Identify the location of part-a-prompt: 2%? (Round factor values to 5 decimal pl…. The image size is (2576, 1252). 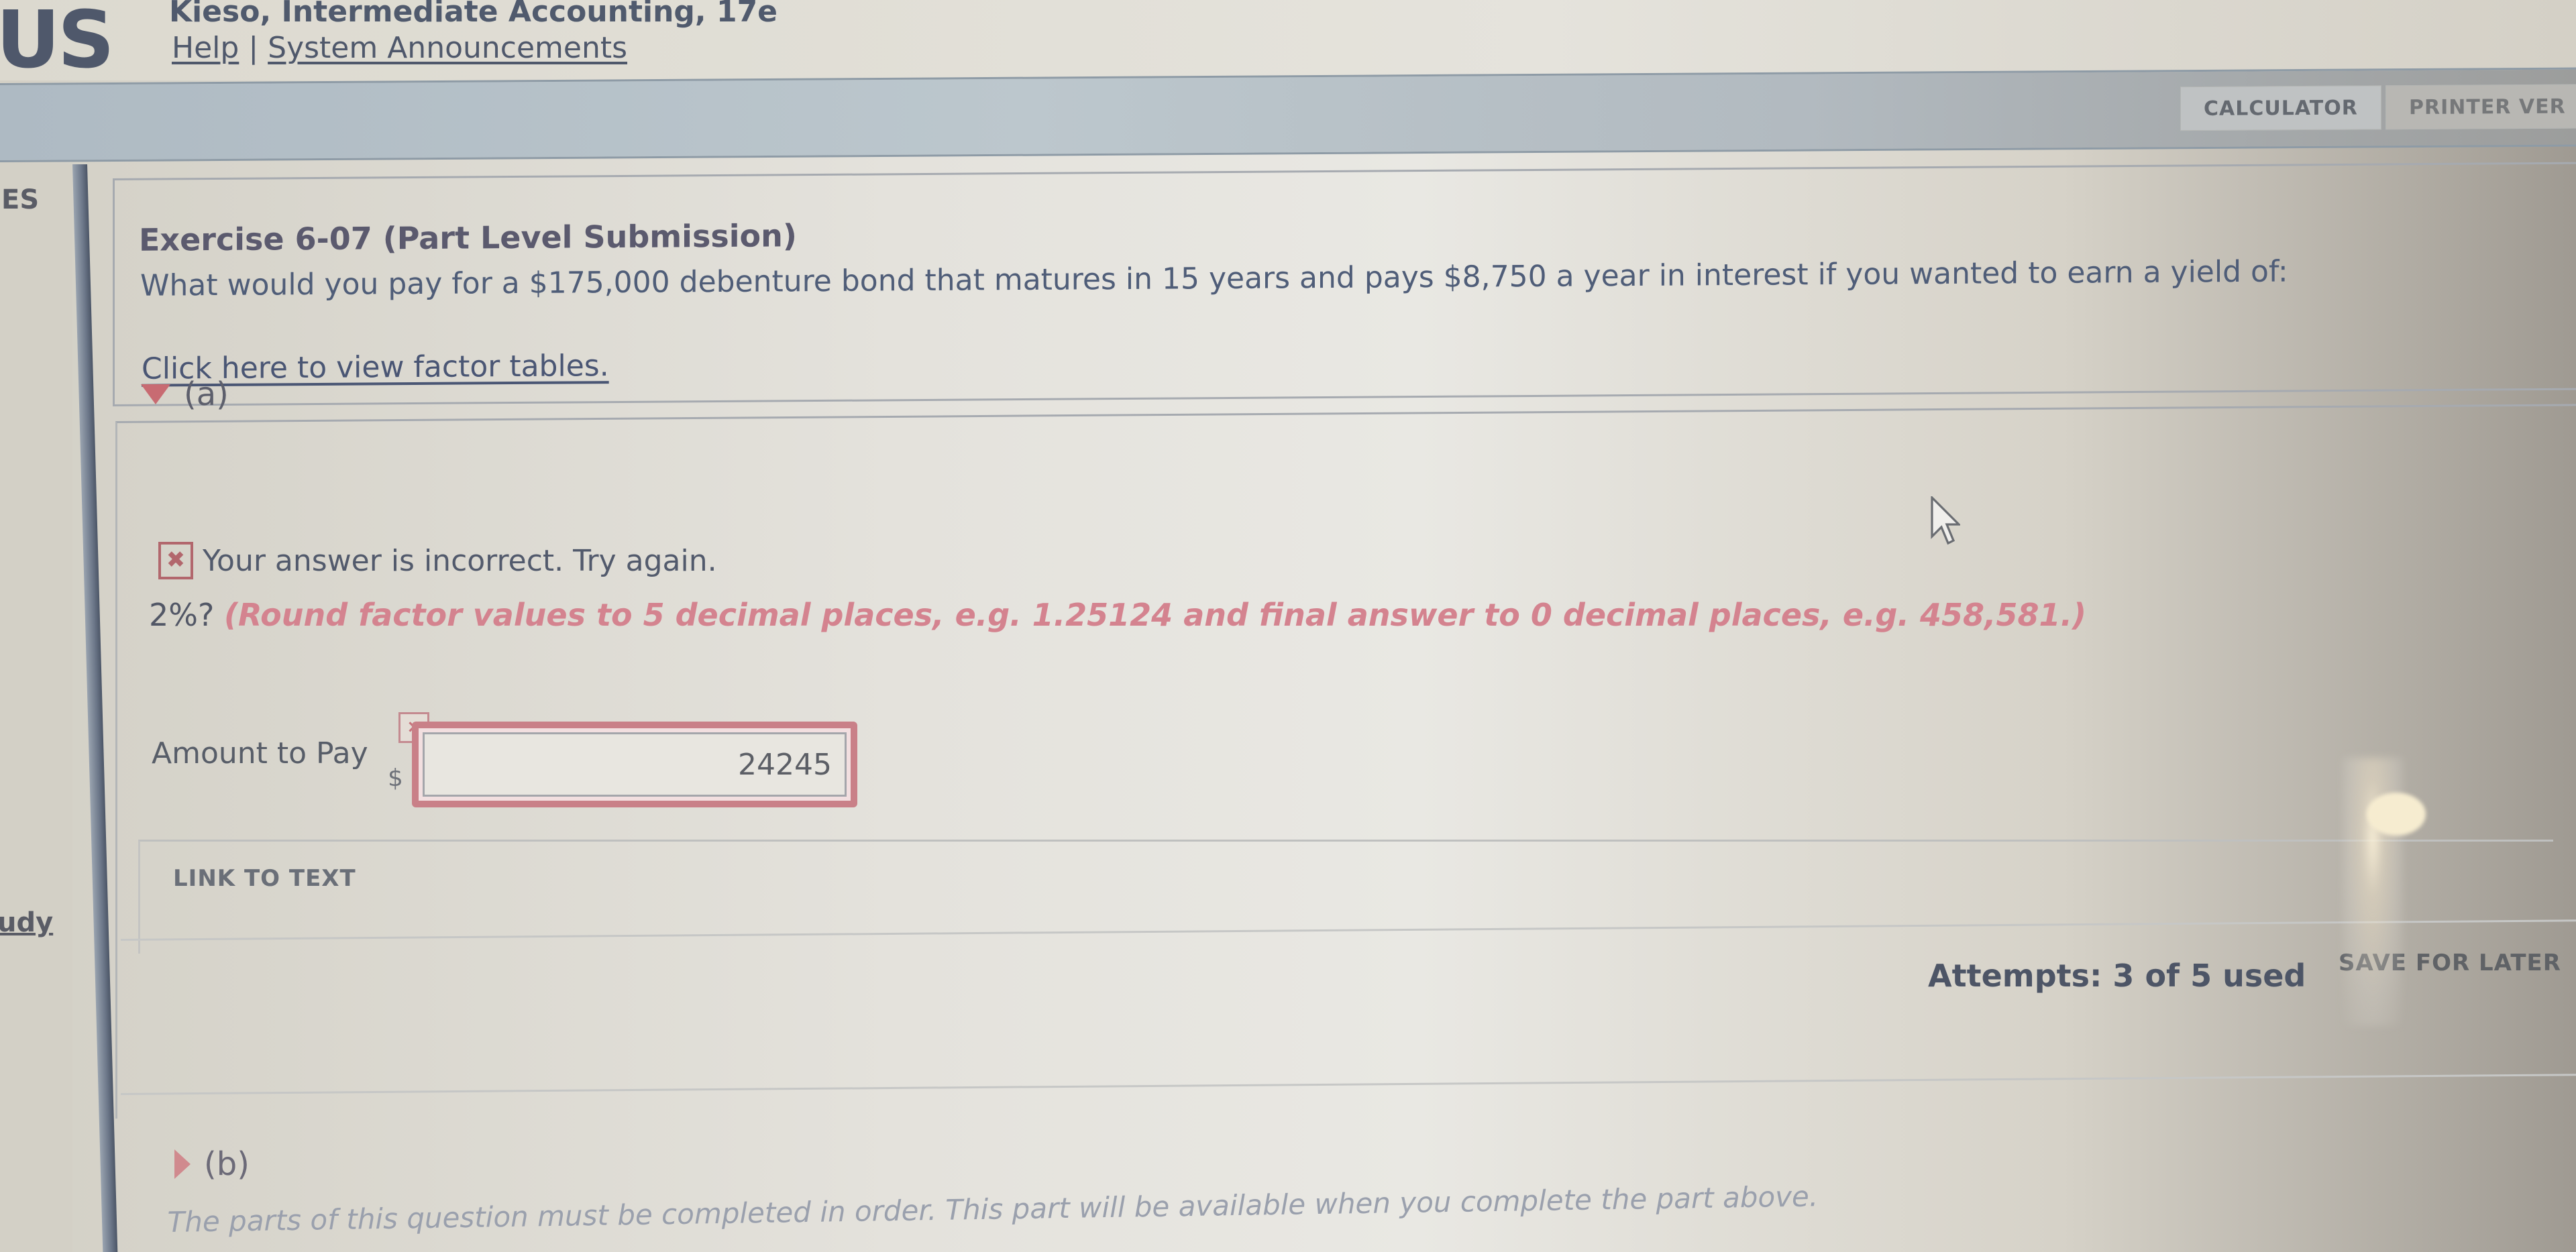
(1117, 615).